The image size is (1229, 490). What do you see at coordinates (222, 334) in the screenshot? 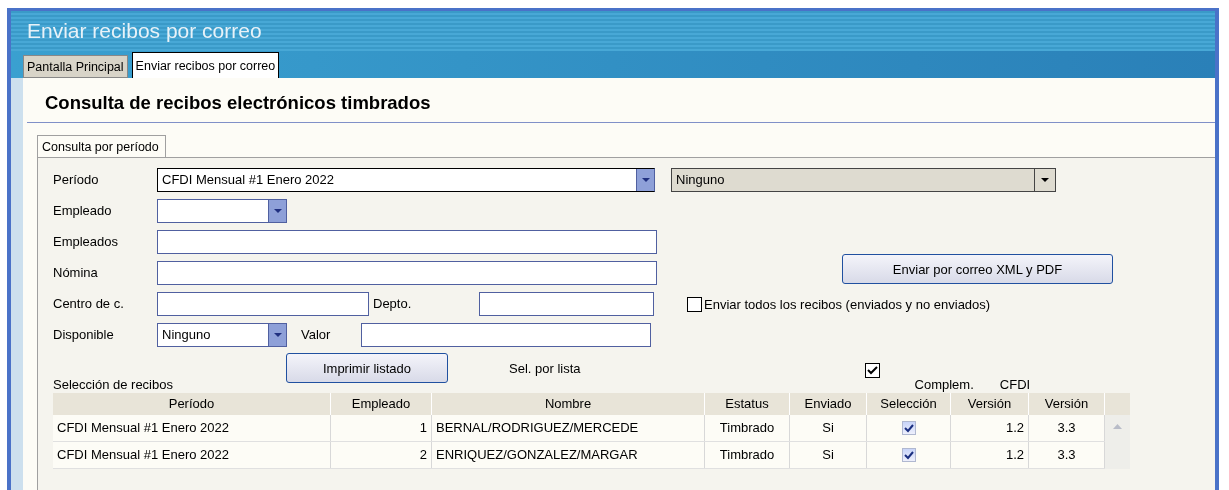
I see `available-dropdown: Ninguno` at bounding box center [222, 334].